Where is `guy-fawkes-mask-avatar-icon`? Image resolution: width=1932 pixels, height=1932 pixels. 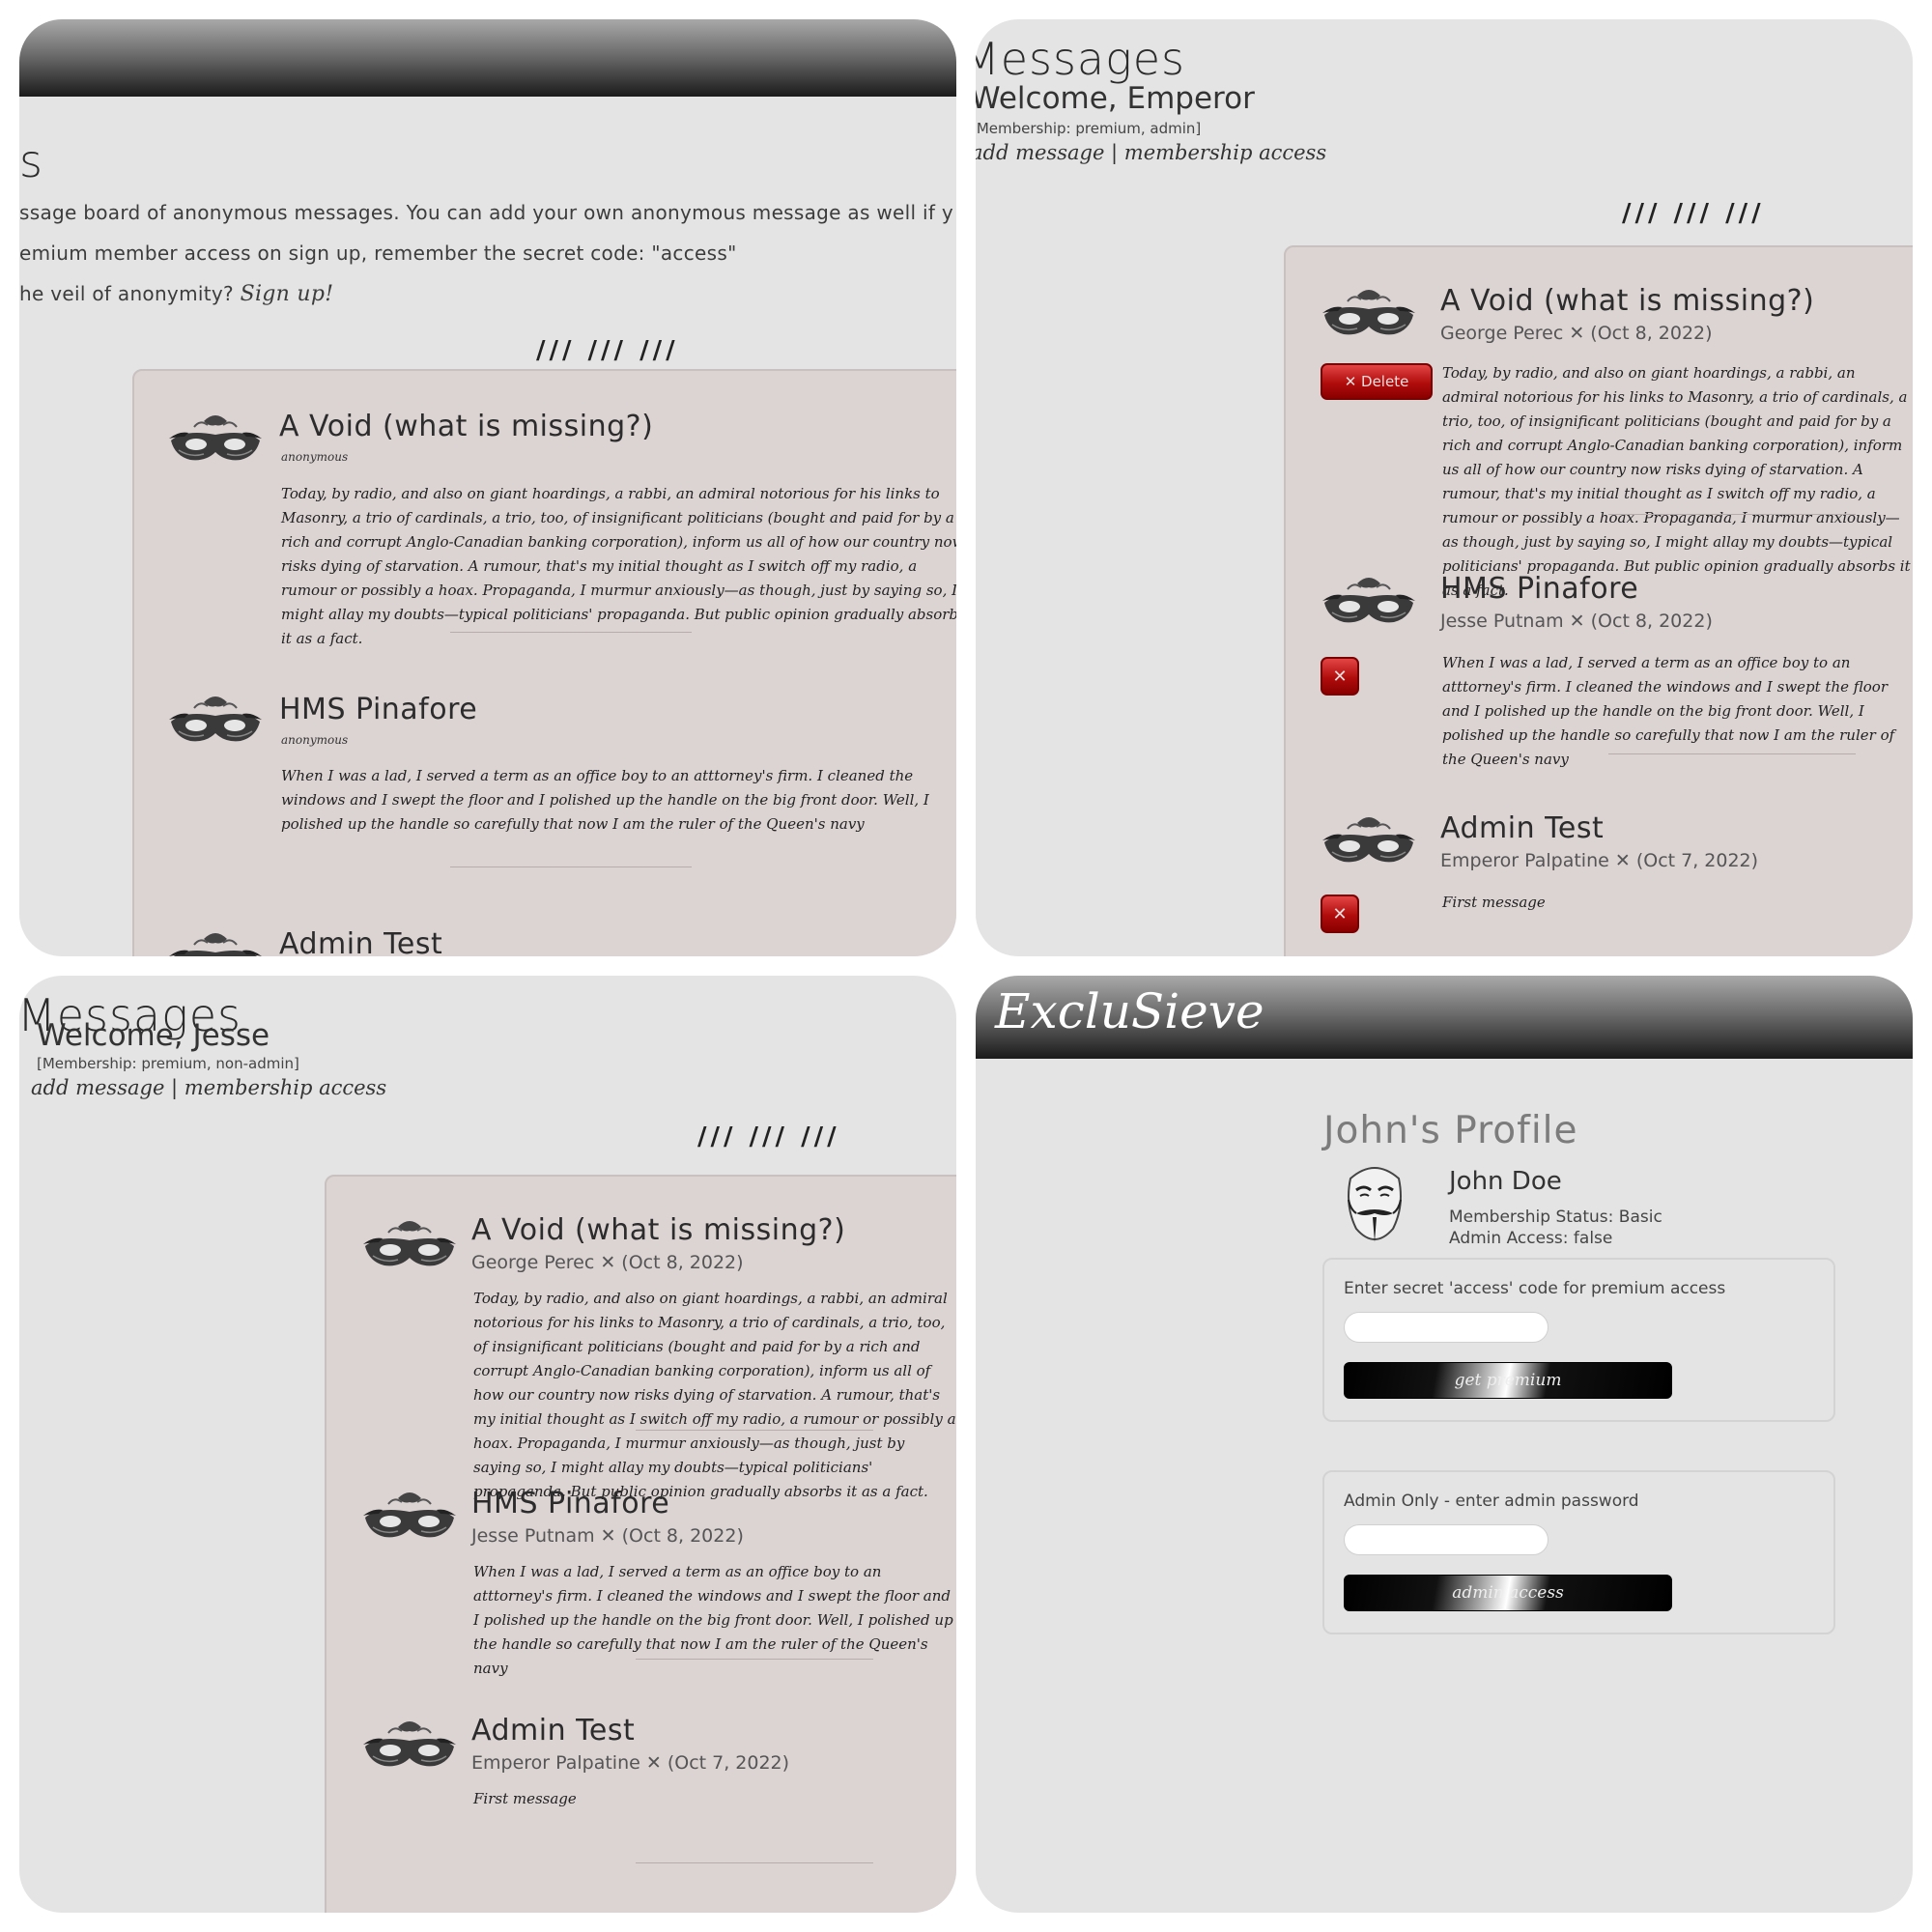 guy-fawkes-mask-avatar-icon is located at coordinates (1375, 1204).